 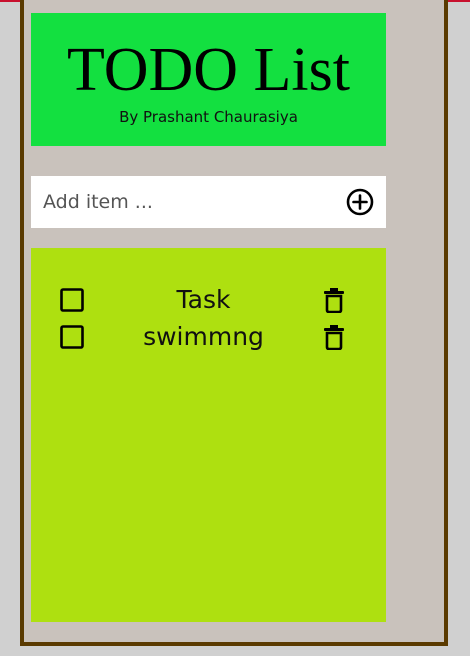 I want to click on add-item-bar, so click(x=208, y=202).